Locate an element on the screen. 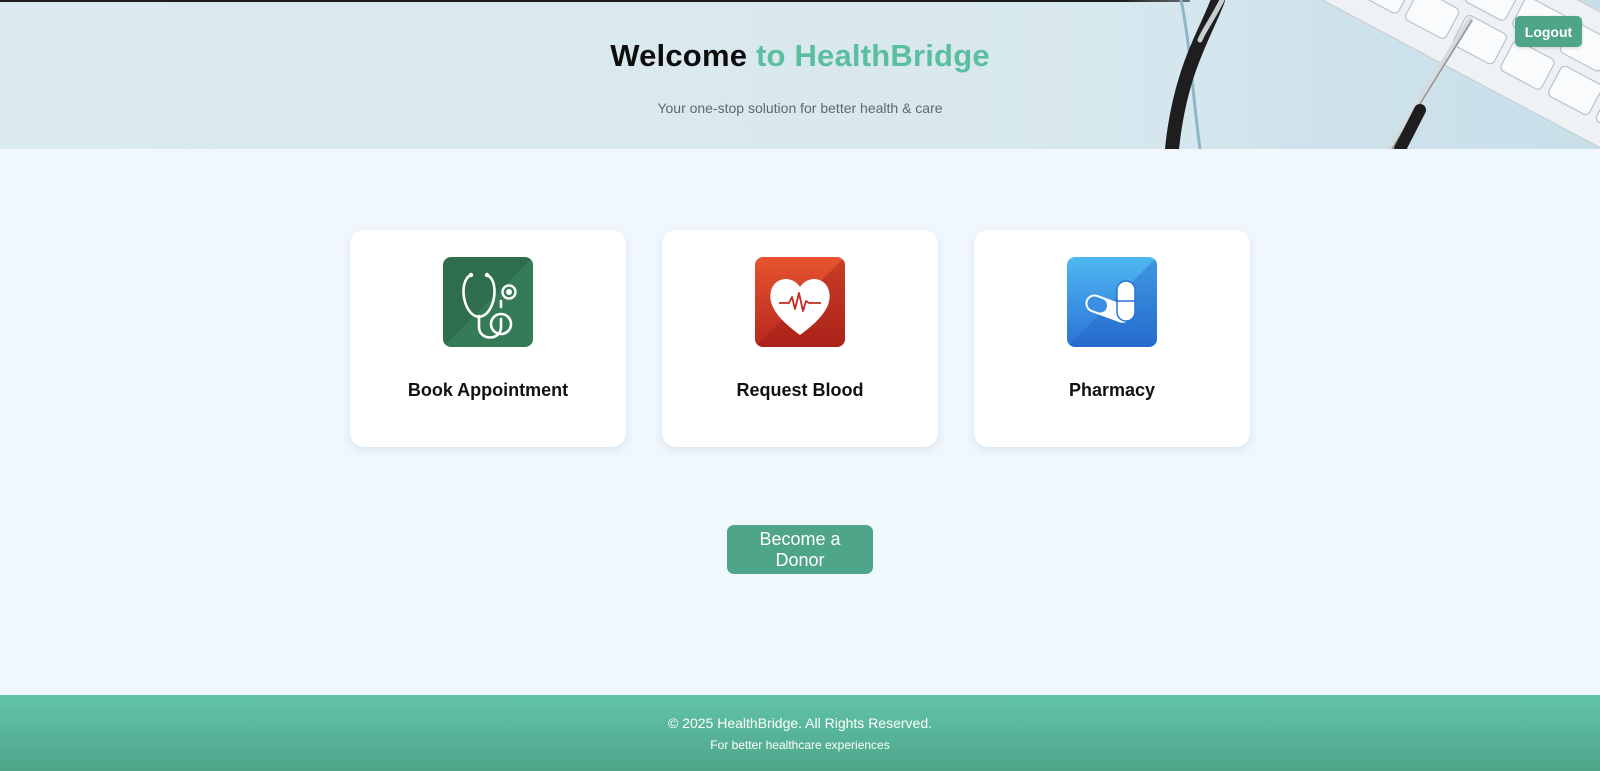 The image size is (1600, 771). title-brand: to HealthBridge is located at coordinates (872, 55).